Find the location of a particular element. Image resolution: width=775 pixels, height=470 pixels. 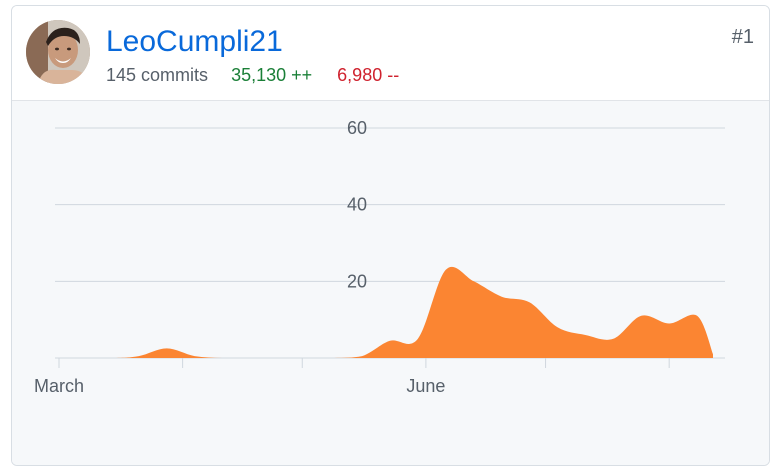

x-tick-label-march: March is located at coordinates (59, 386).